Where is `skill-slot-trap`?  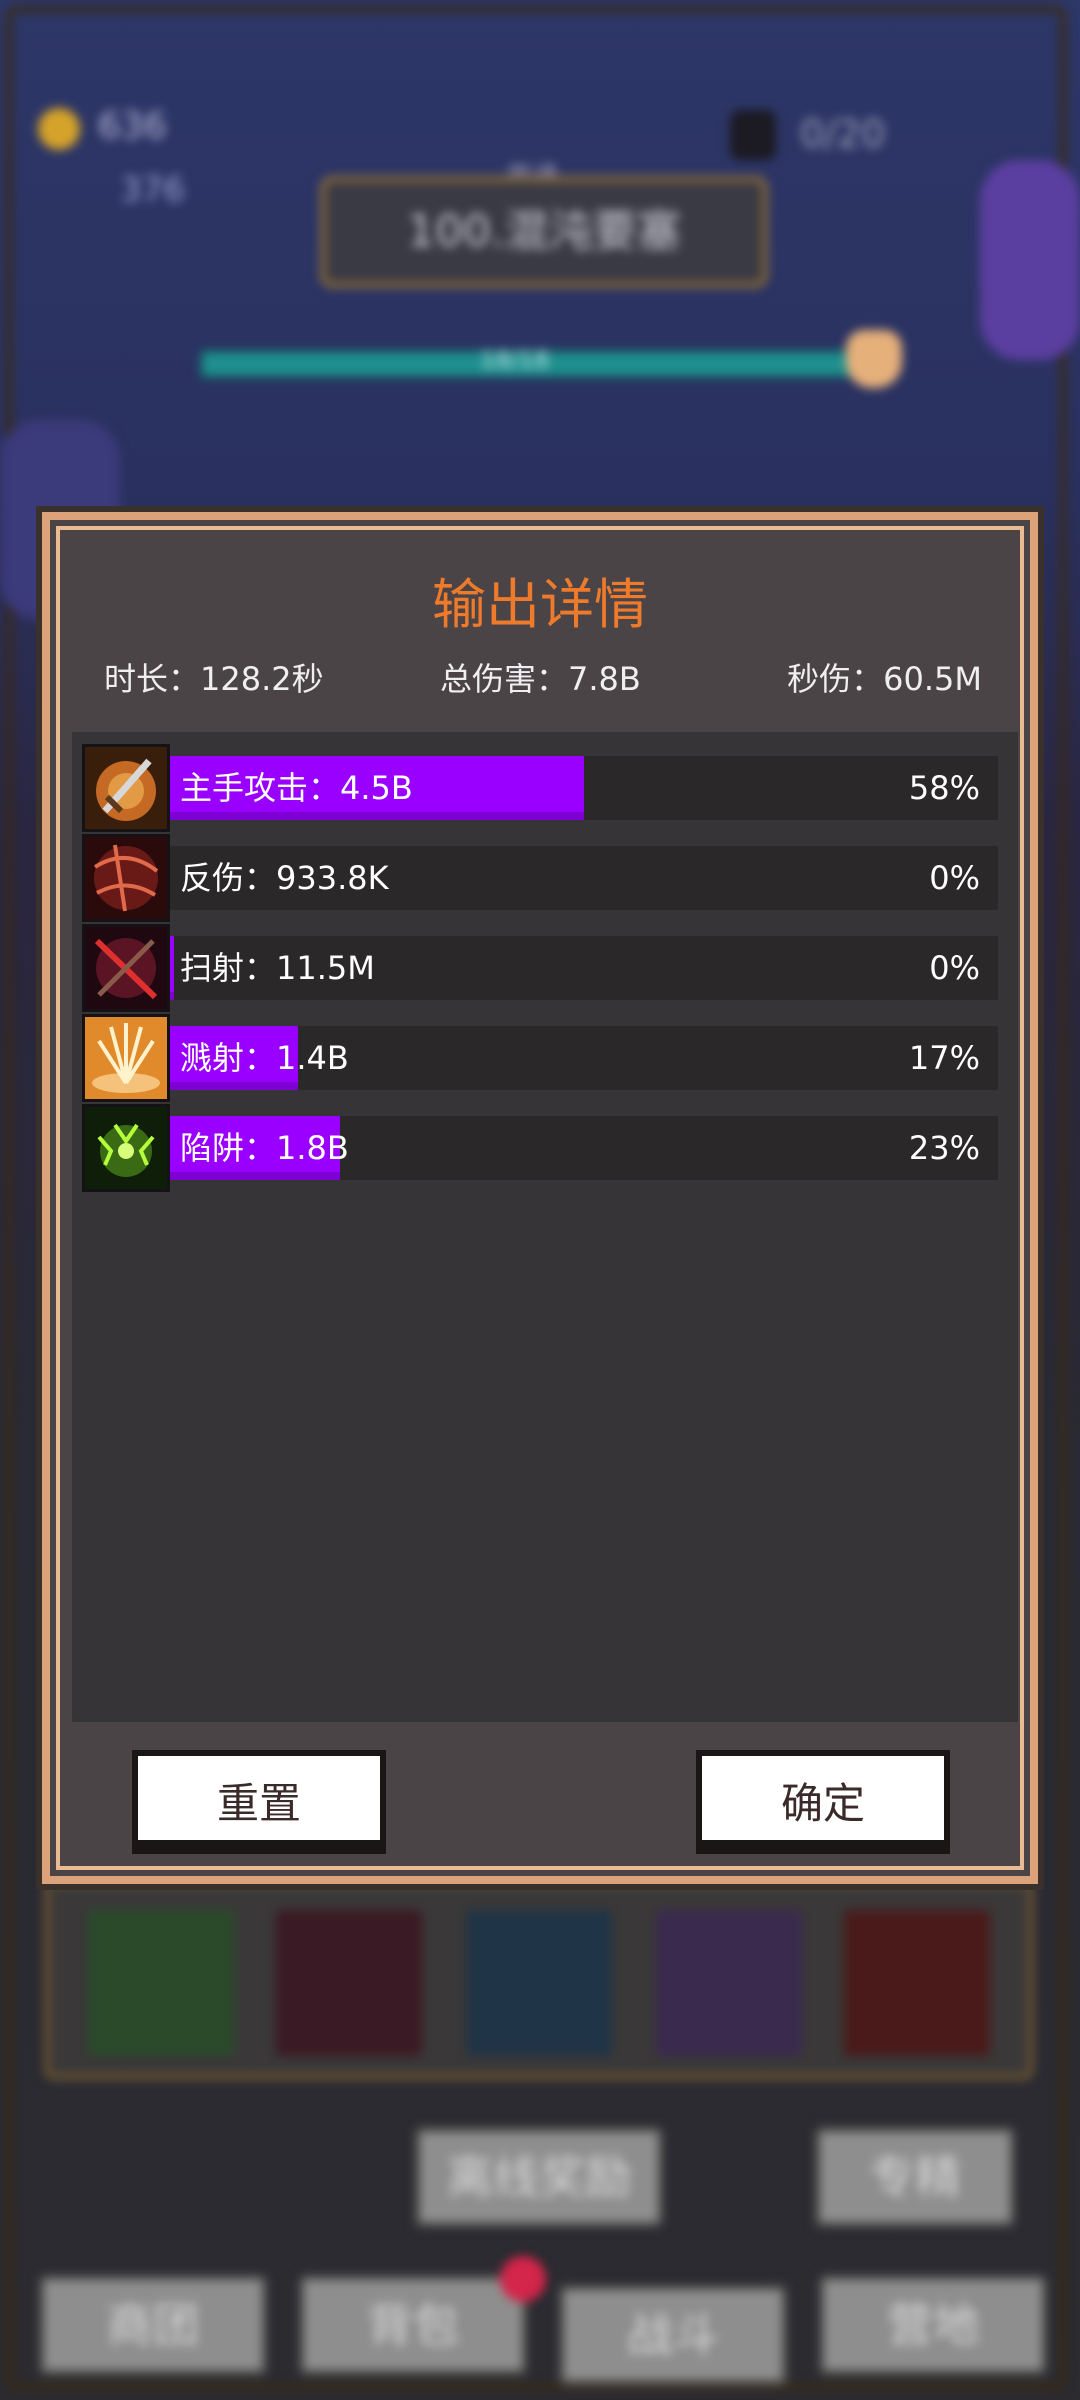 skill-slot-trap is located at coordinates (161, 1983).